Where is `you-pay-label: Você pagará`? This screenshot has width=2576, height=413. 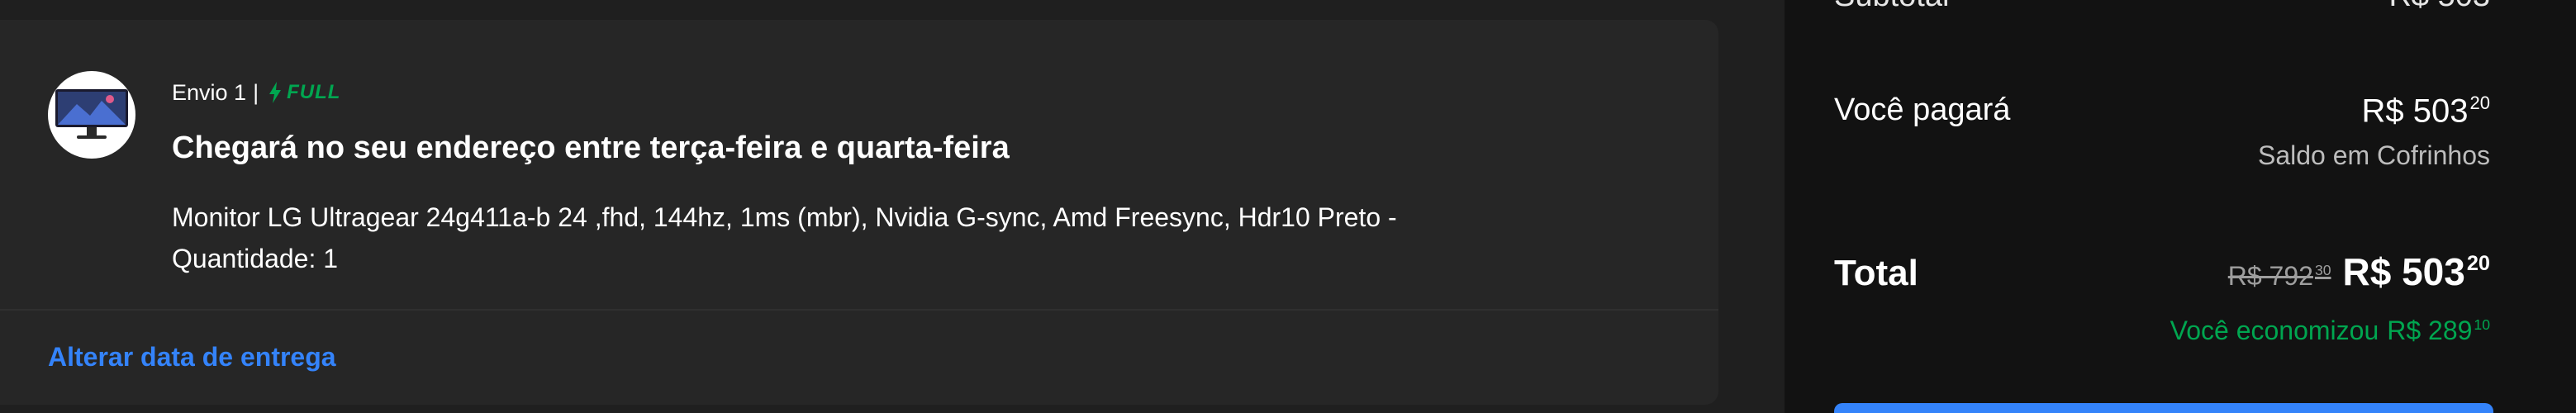 you-pay-label: Você pagará is located at coordinates (1922, 110).